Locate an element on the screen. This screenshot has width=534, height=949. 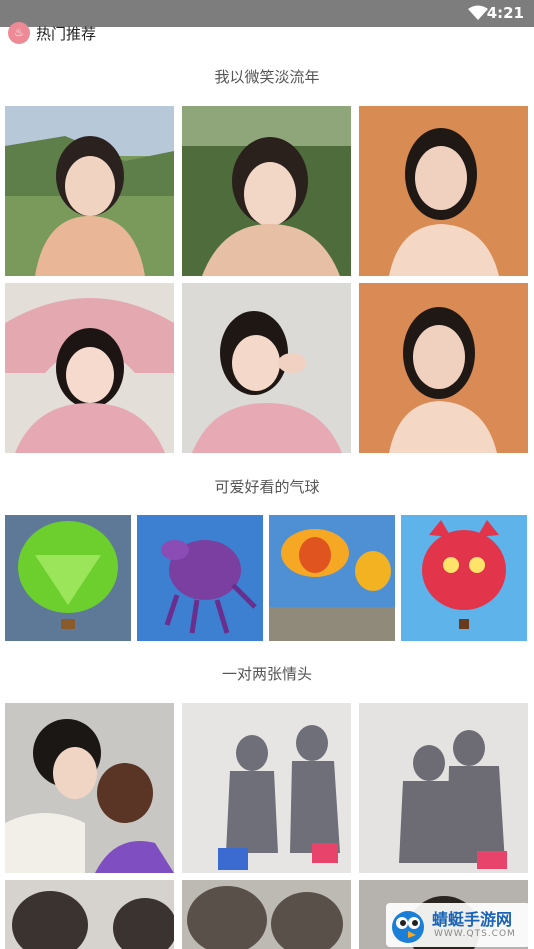
watermark-name: 蜻蜓手游网 is located at coordinates (472, 919).